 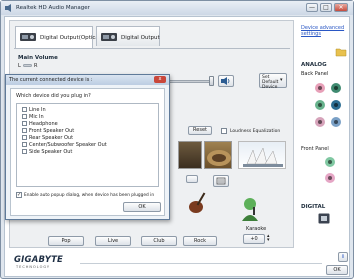 What do you see at coordinates (160, 79) in the screenshot?
I see `dialog-close-button: x` at bounding box center [160, 79].